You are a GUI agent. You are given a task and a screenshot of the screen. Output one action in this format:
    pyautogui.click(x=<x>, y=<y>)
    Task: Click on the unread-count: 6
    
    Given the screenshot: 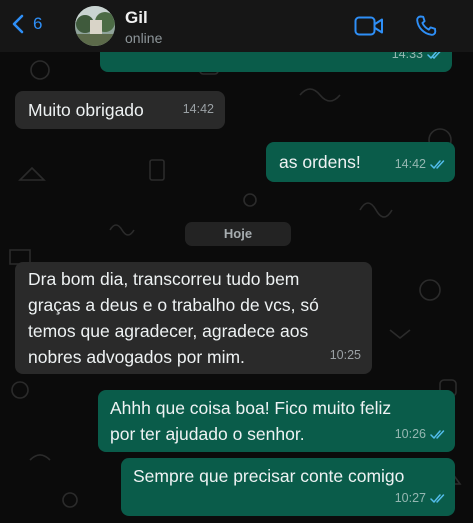 What is the action you would take?
    pyautogui.click(x=38, y=23)
    